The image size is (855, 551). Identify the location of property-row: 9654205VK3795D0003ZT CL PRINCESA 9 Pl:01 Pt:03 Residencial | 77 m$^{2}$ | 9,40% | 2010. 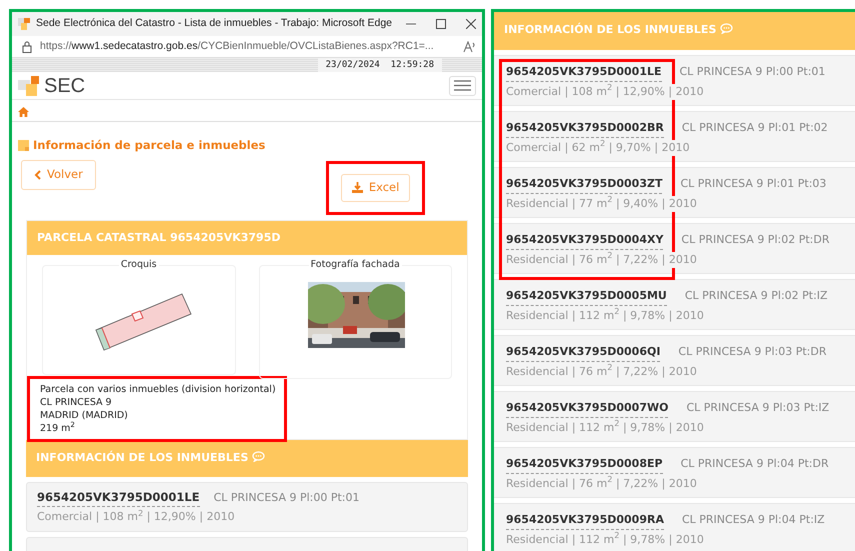
(674, 192).